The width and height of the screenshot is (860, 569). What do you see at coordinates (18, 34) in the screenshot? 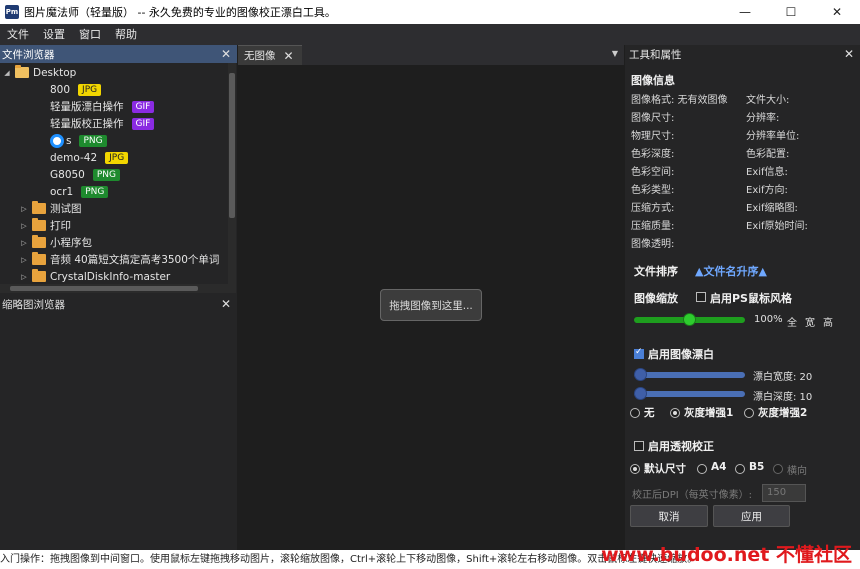
I see `menu-file: 文件` at bounding box center [18, 34].